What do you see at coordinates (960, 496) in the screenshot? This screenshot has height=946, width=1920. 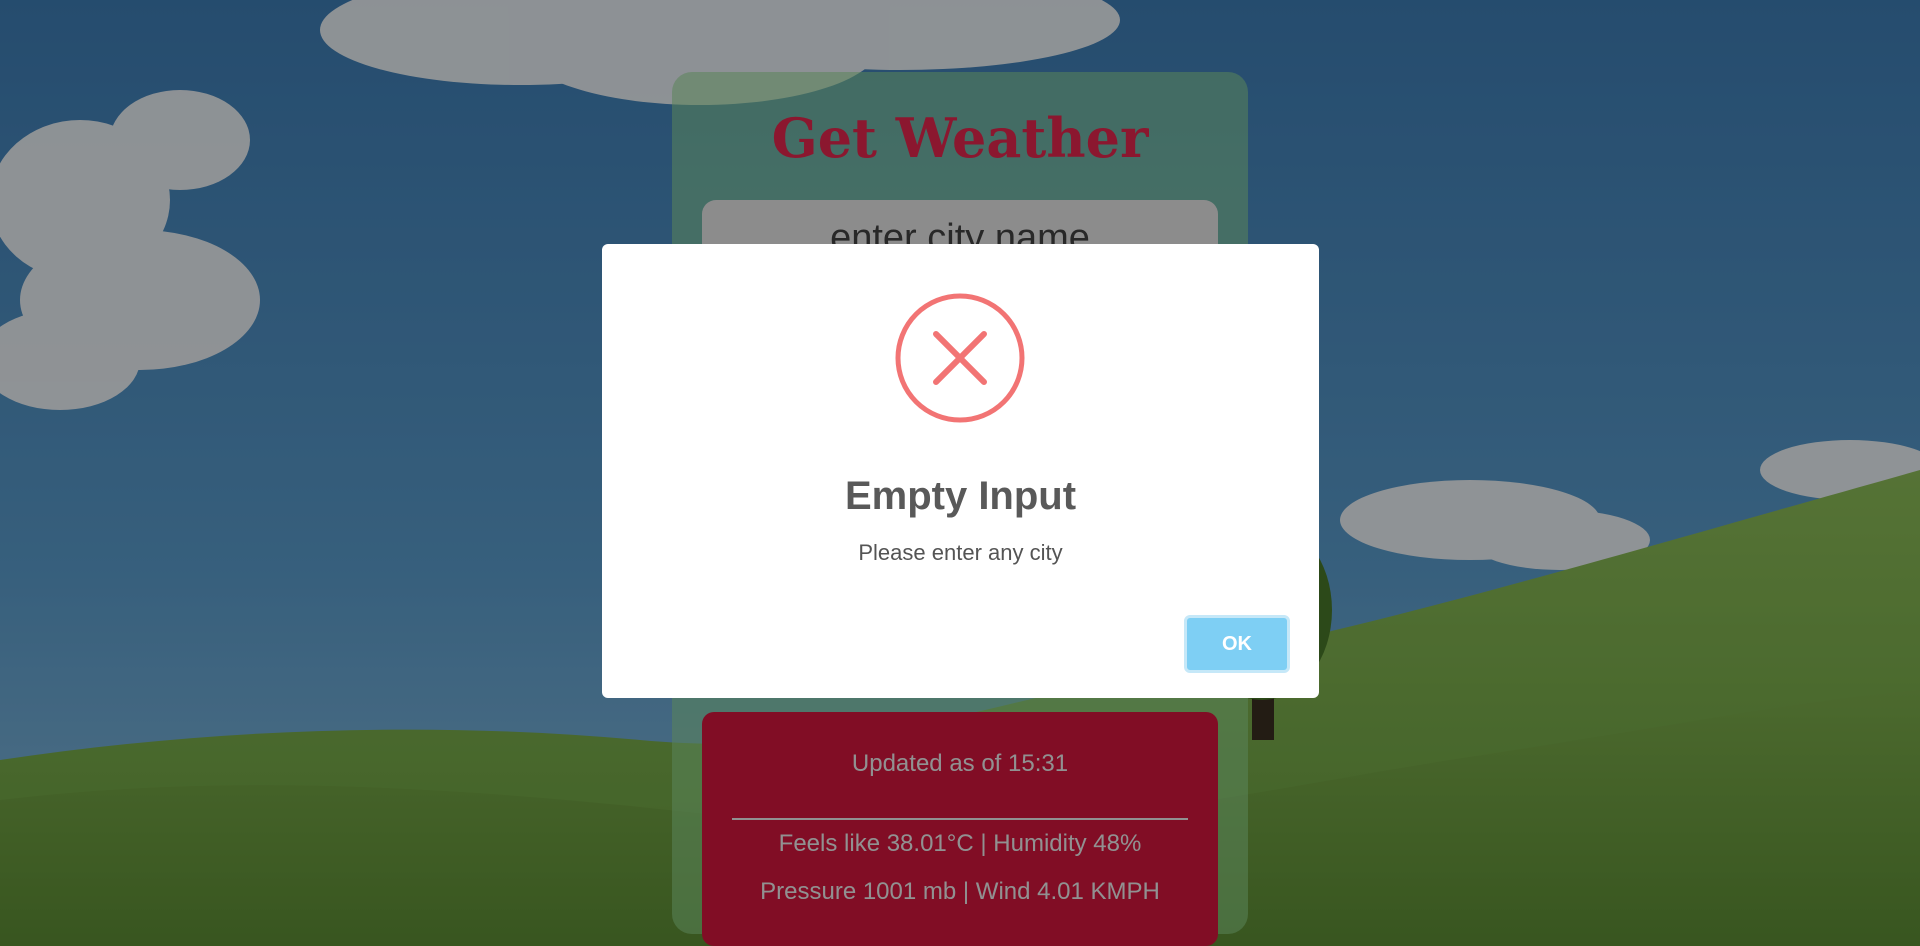 I see `dialog-title: Empty Input` at bounding box center [960, 496].